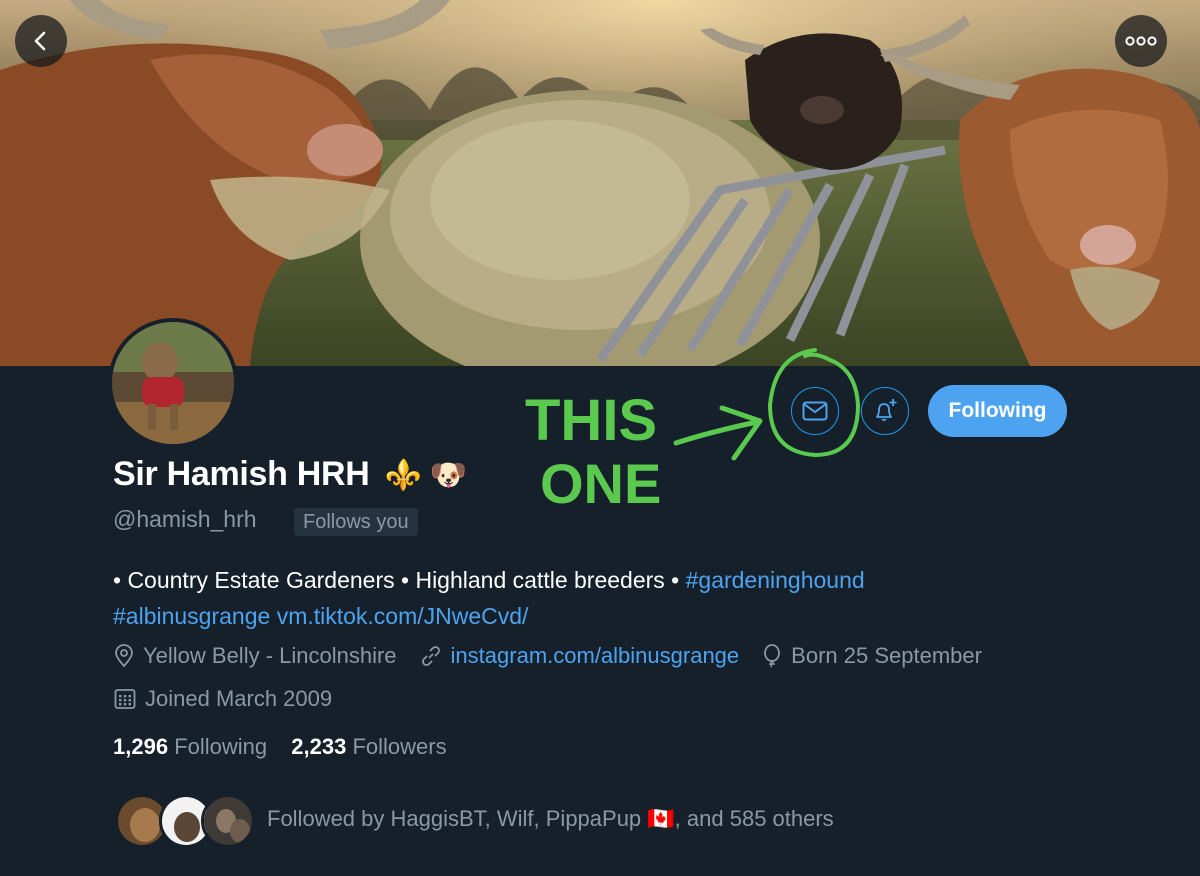 The image size is (1200, 876). I want to click on followers-count: 2,233, so click(319, 746).